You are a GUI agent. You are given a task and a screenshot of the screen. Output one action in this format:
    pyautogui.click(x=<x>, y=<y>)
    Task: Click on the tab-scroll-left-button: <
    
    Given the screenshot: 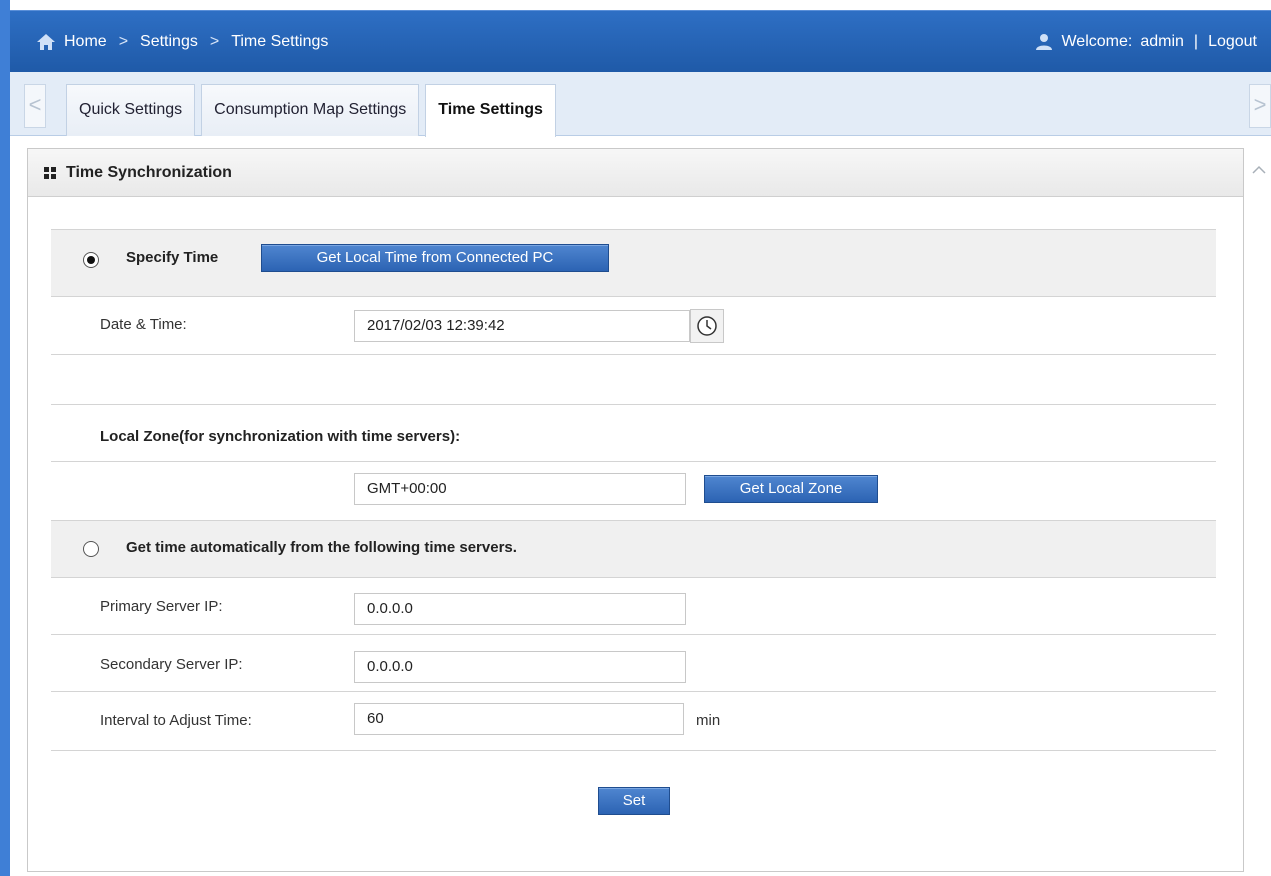 What is the action you would take?
    pyautogui.click(x=35, y=106)
    